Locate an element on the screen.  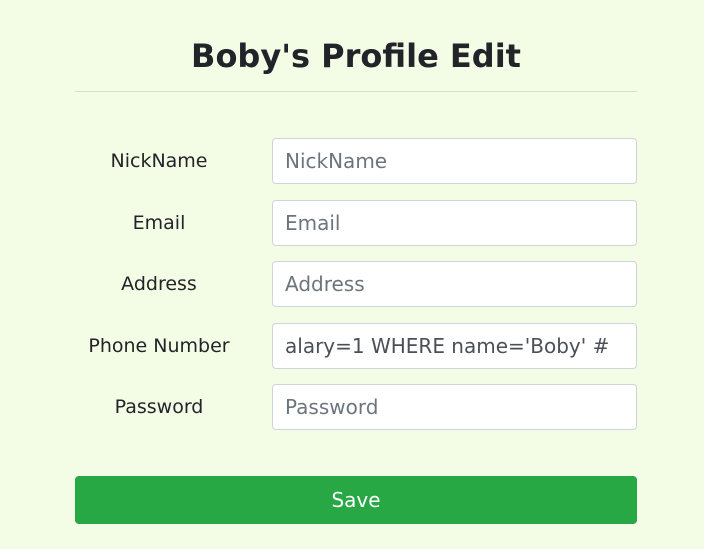
address-row: Address is located at coordinates (356, 284).